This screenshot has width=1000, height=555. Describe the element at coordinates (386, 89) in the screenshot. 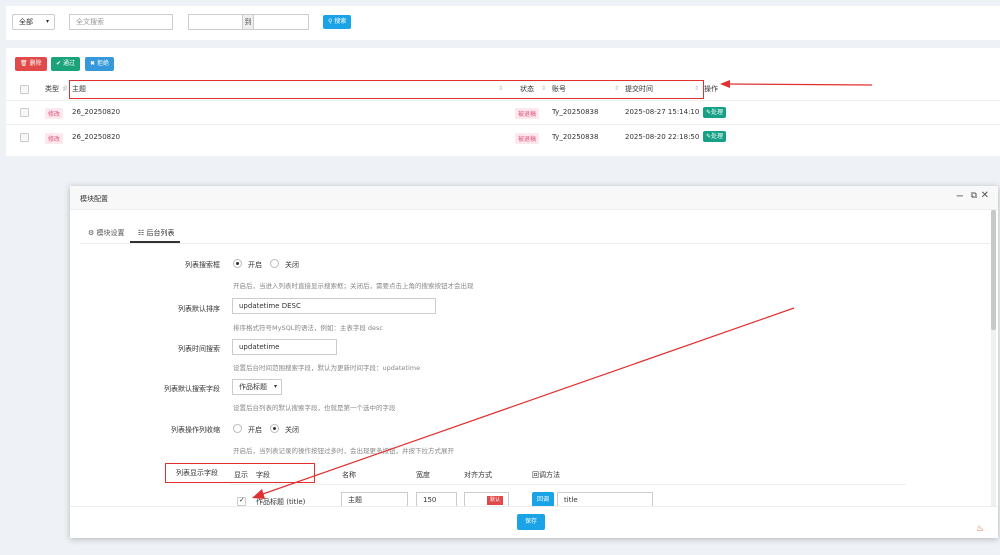

I see `highlight-box-header` at that location.